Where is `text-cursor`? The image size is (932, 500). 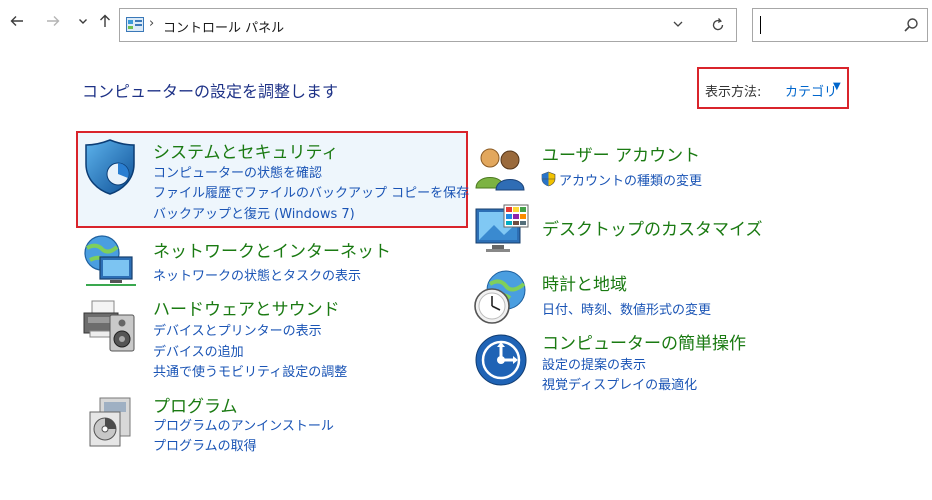 text-cursor is located at coordinates (760, 25).